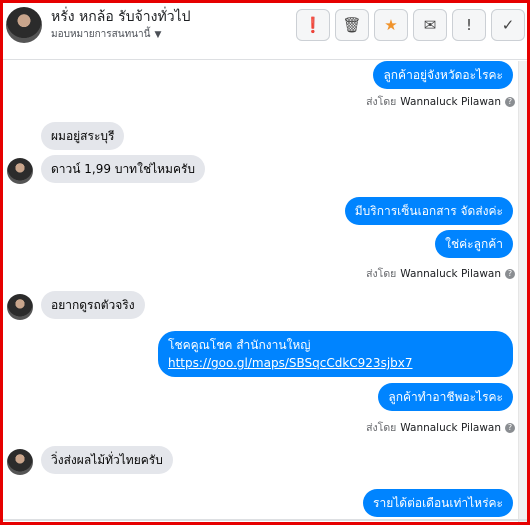 This screenshot has width=530, height=525. I want to click on follow-up-button: !, so click(469, 25).